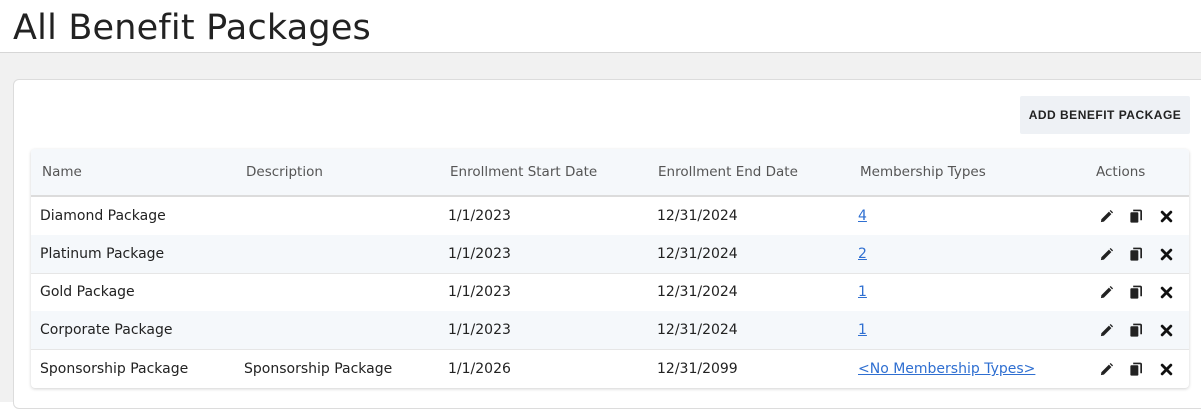 This screenshot has width=1201, height=409. What do you see at coordinates (523, 172) in the screenshot?
I see `column-header-start-date: Enrollment Start Date` at bounding box center [523, 172].